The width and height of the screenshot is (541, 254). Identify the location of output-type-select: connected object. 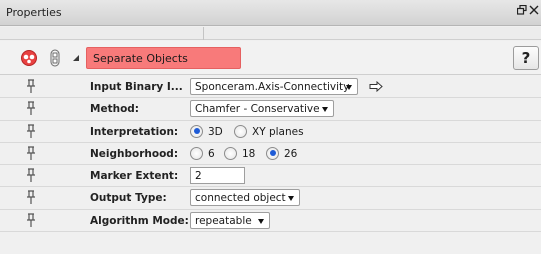
(245, 198).